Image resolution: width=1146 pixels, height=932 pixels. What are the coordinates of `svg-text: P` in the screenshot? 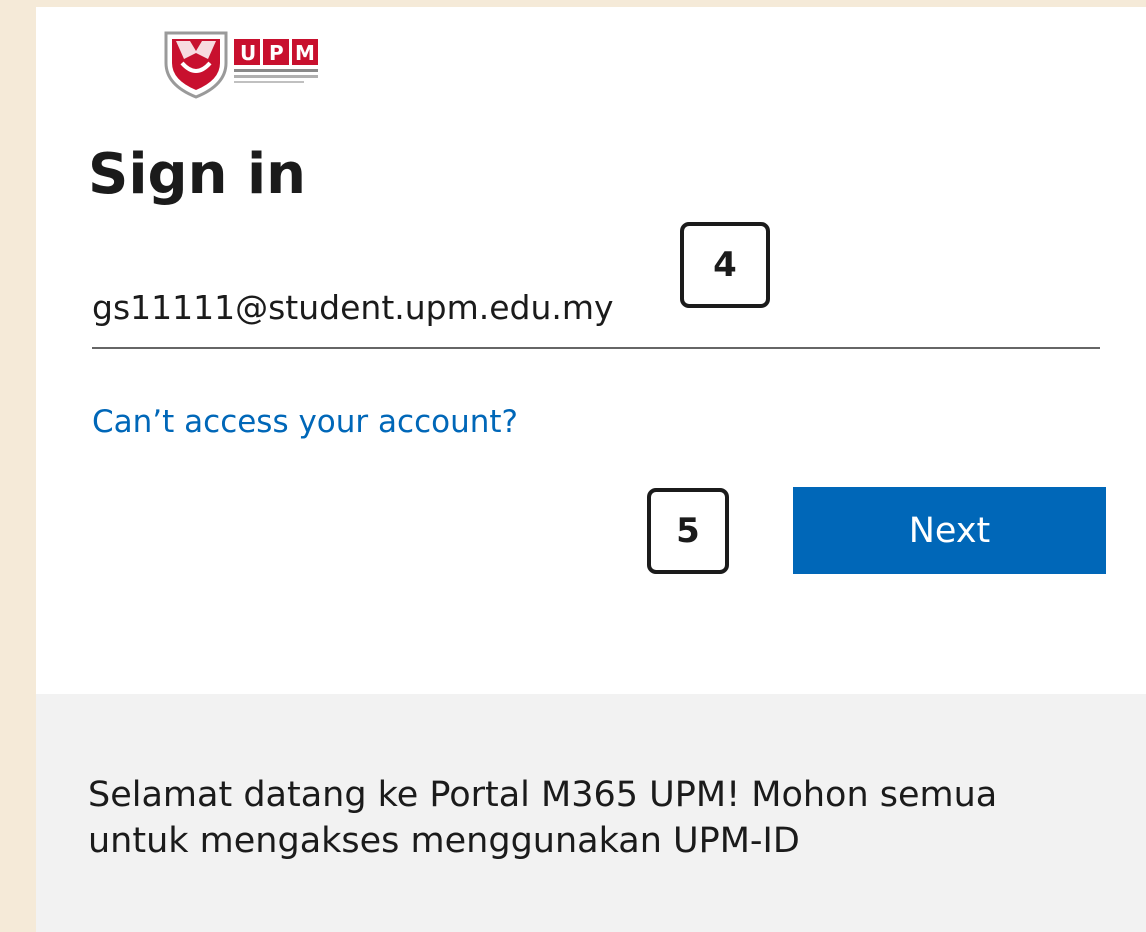 It's located at (276, 53).